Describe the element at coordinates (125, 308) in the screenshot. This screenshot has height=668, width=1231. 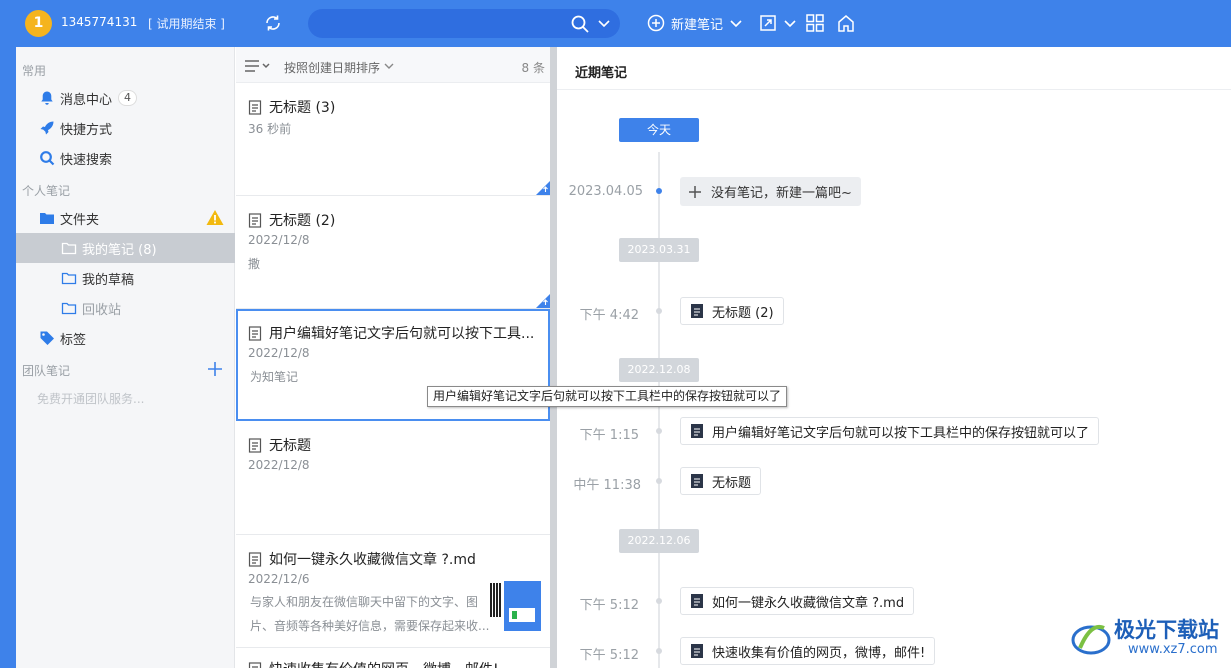
I see `sidebar-item-recycle-bin: 回收站` at that location.